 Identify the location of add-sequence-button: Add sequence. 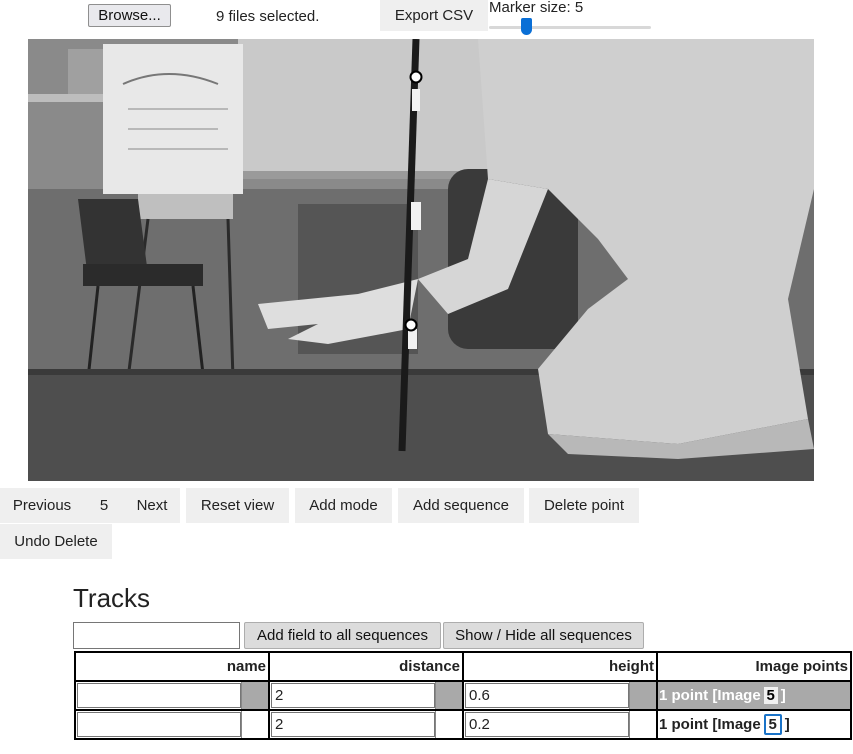
(461, 505).